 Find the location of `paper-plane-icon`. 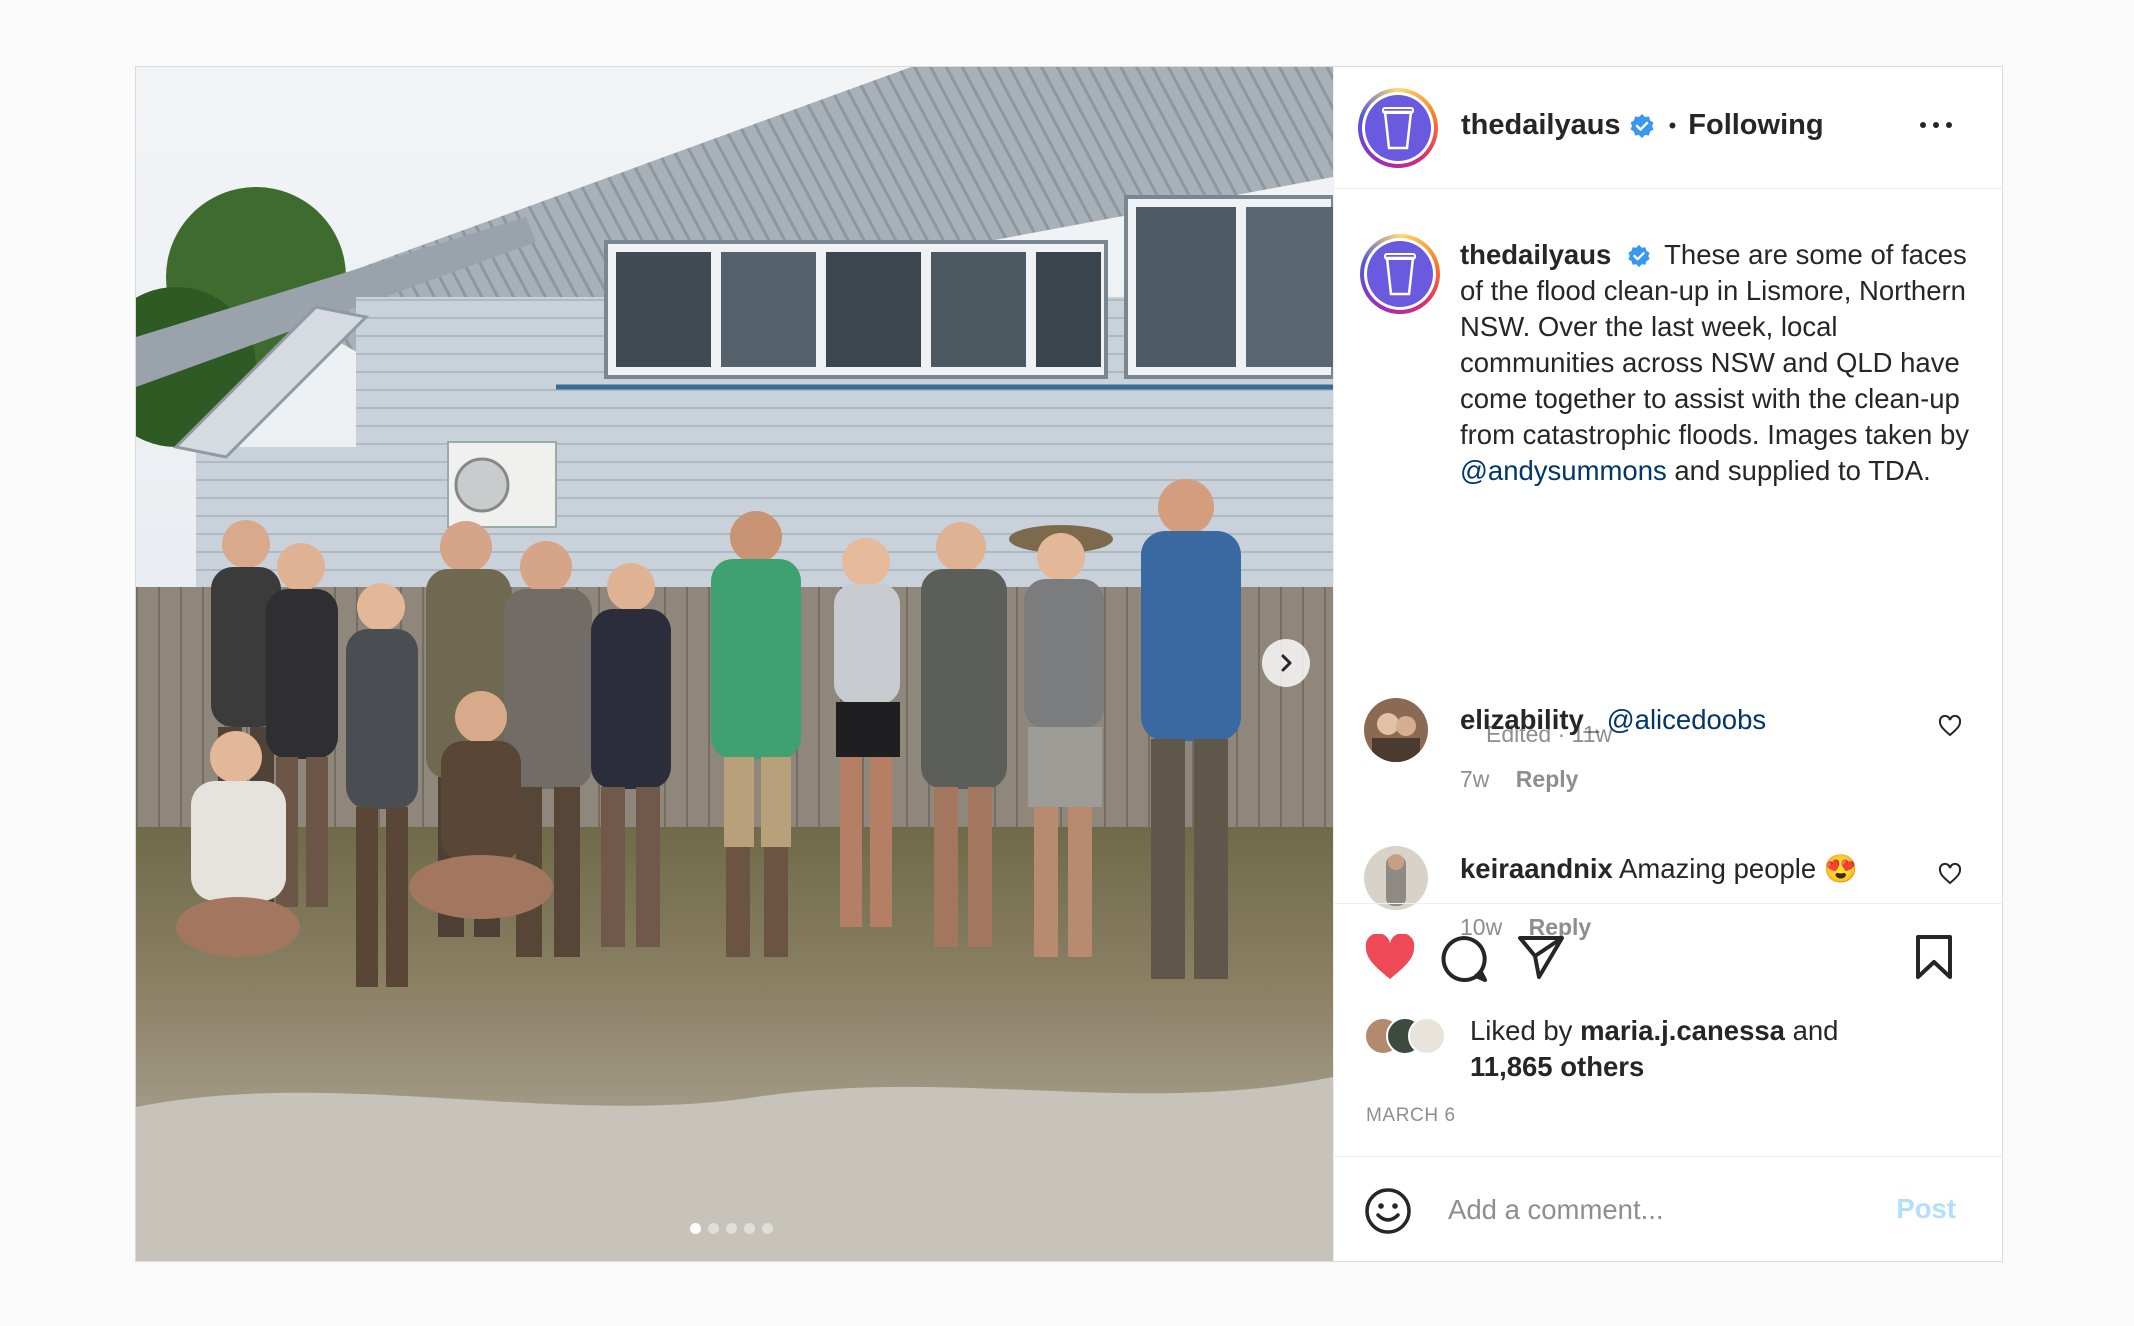

paper-plane-icon is located at coordinates (1541, 957).